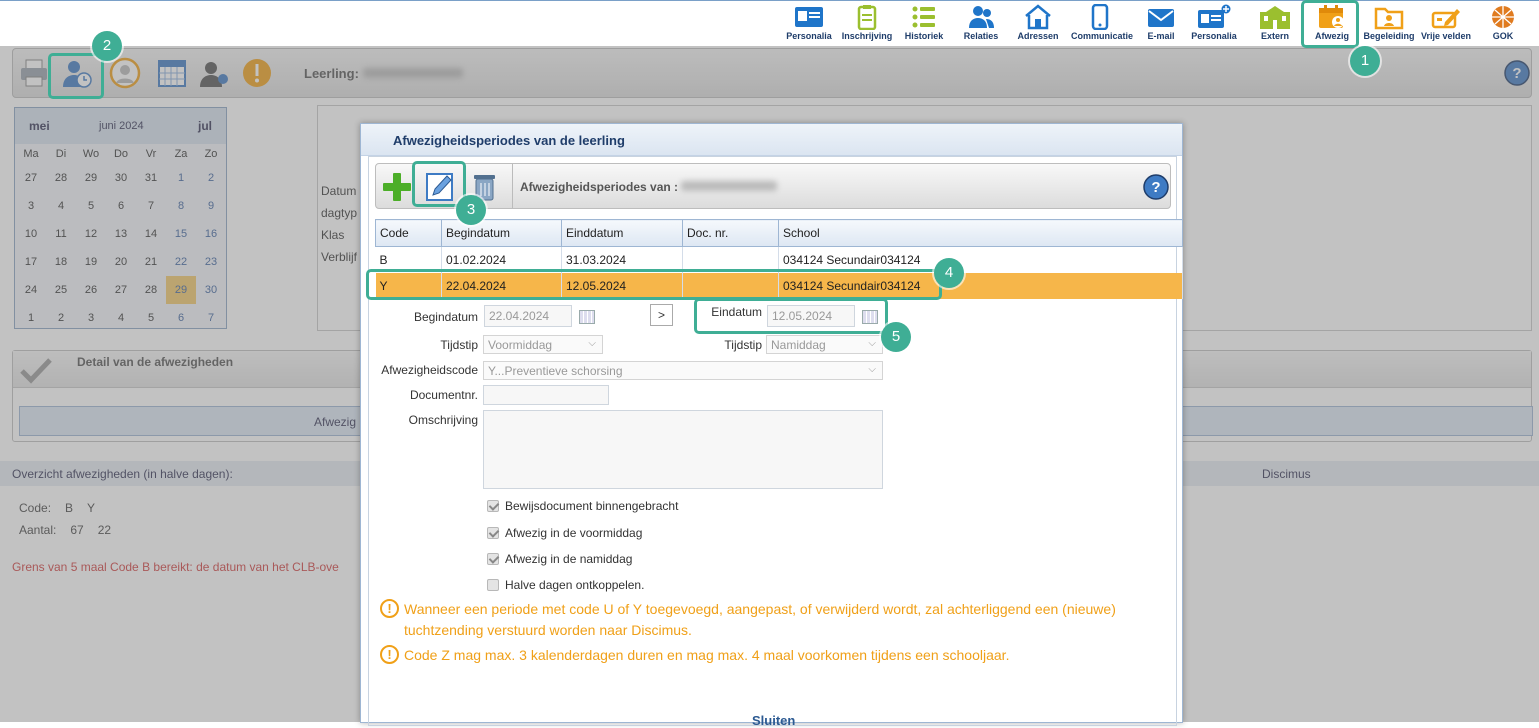 This screenshot has width=1539, height=728. Describe the element at coordinates (587, 317) in the screenshot. I see `calendar-picker-icon` at that location.